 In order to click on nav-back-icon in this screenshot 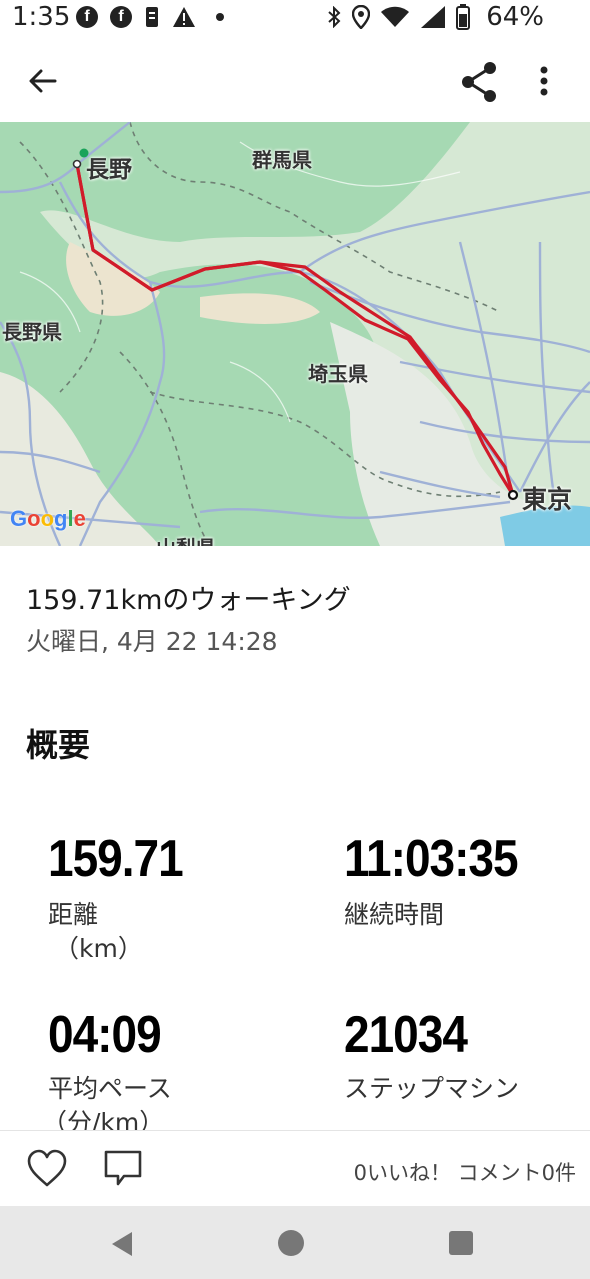, I will do `click(122, 1244)`.